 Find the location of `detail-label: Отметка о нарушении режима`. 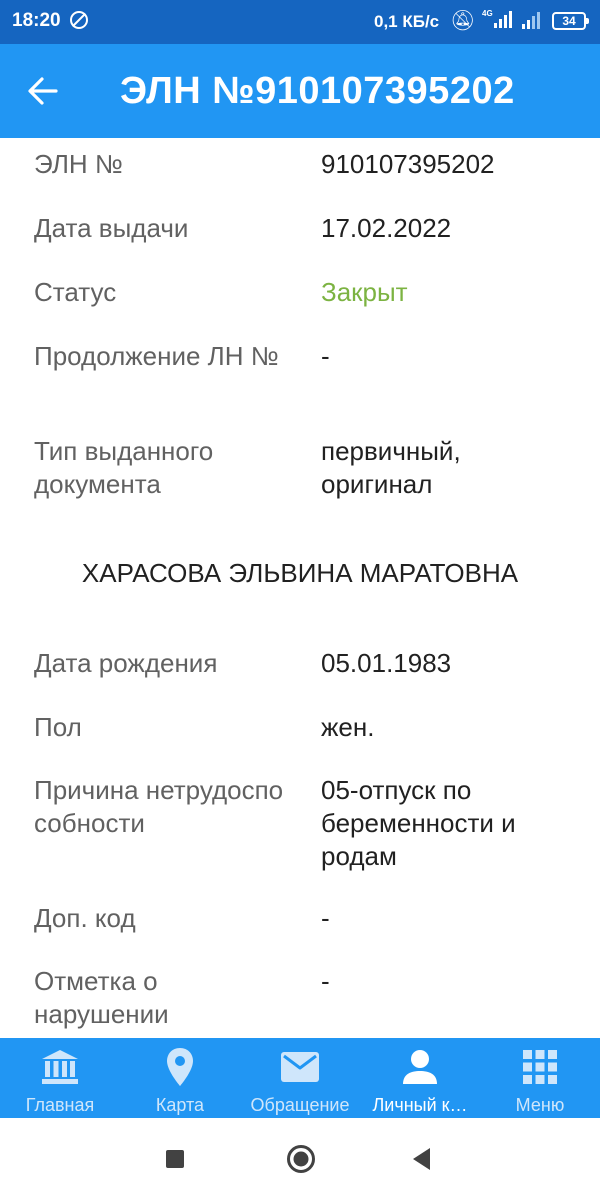

detail-label: Отметка о нарушении режима is located at coordinates (101, 1002).